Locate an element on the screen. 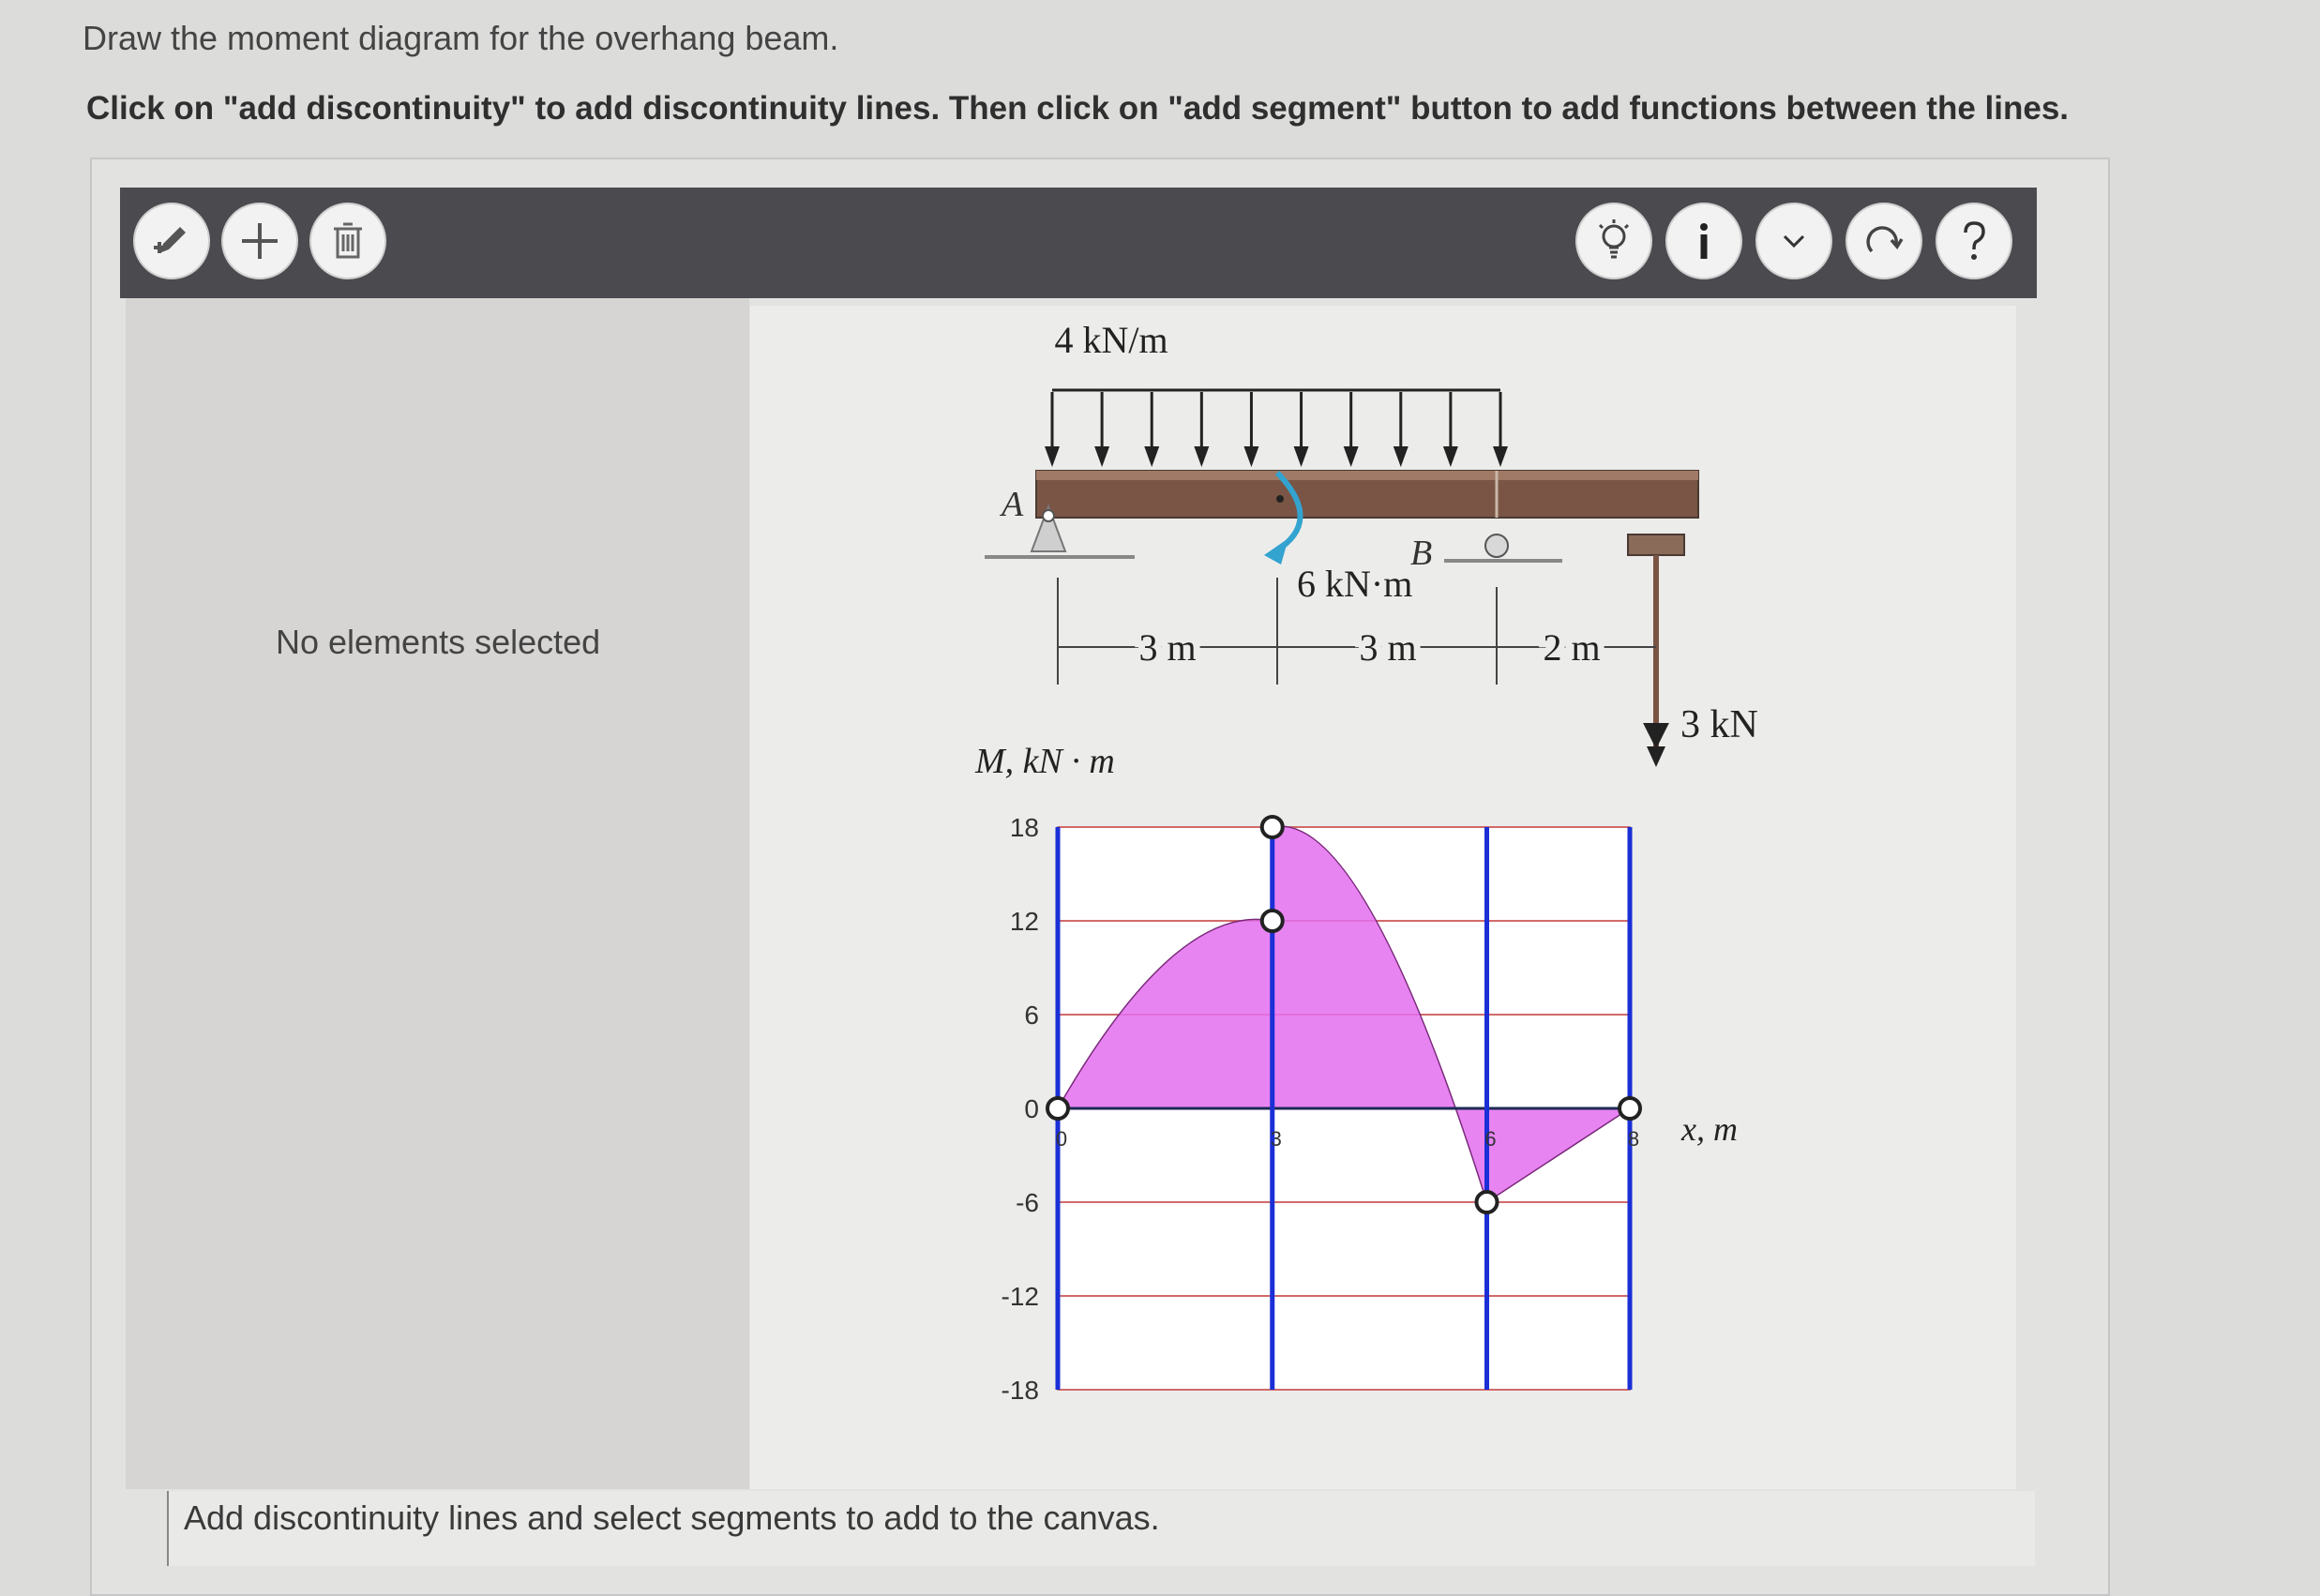 This screenshot has height=1596, width=2320. y-tick-label: 6 is located at coordinates (1031, 1016).